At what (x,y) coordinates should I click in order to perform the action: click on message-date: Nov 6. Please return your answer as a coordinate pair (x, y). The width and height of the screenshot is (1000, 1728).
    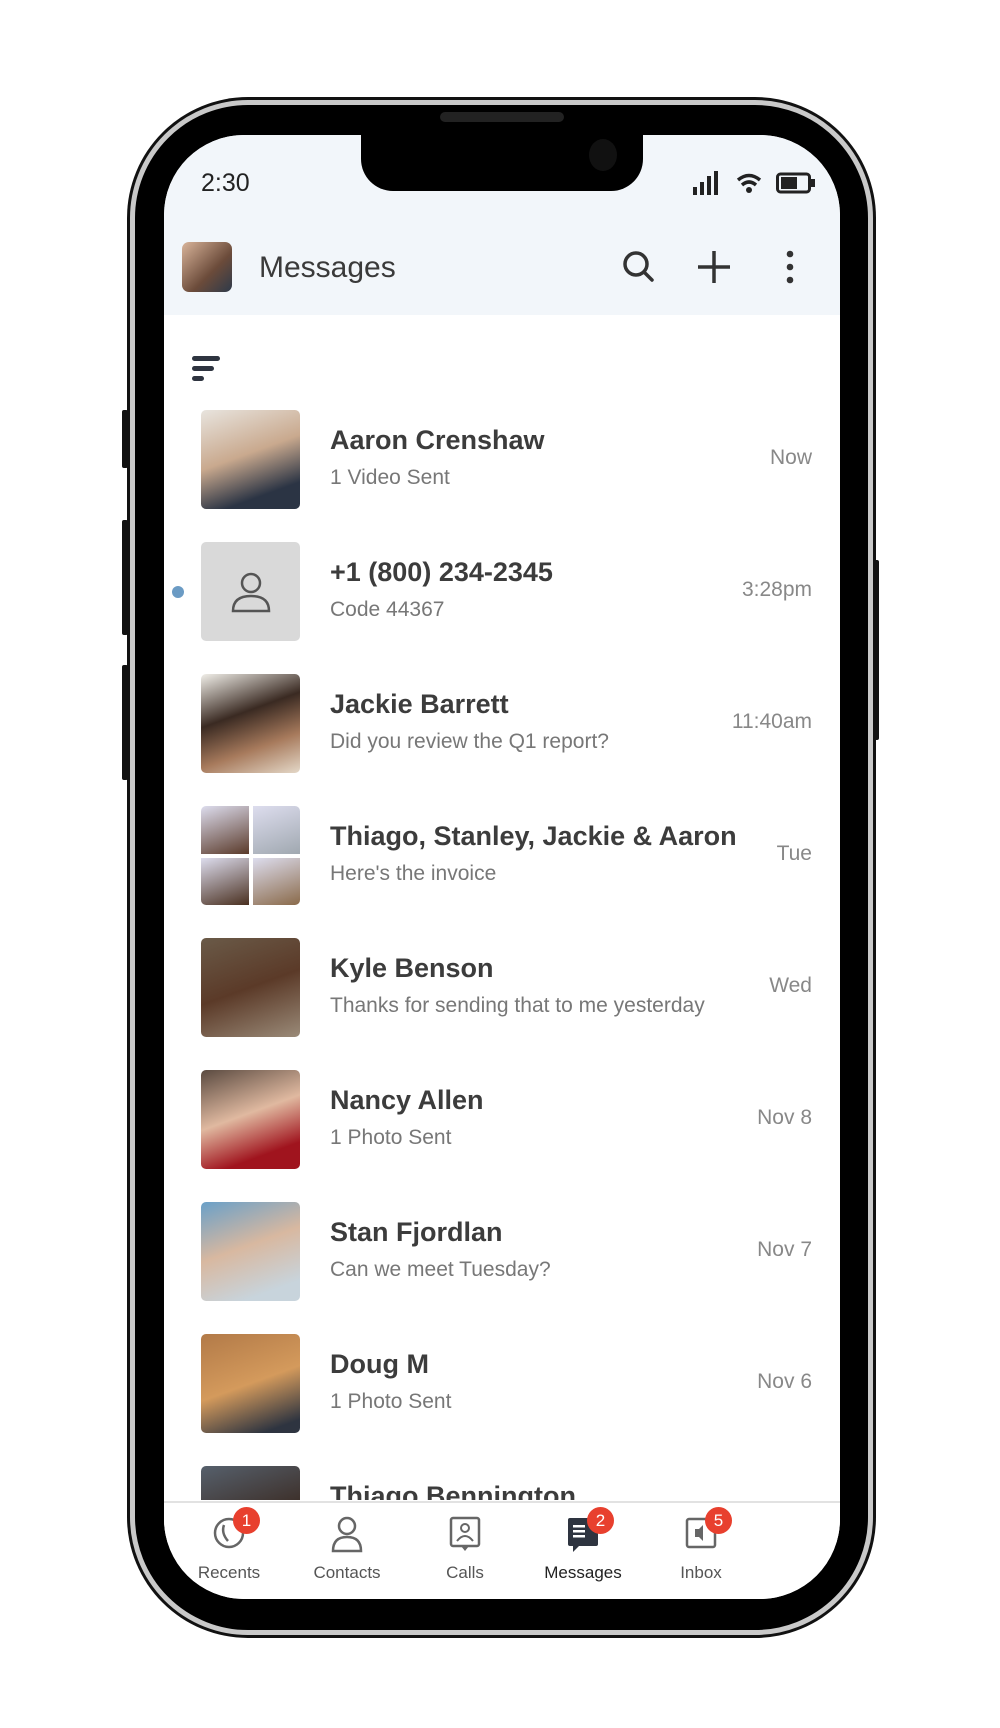
    Looking at the image, I should click on (784, 1381).